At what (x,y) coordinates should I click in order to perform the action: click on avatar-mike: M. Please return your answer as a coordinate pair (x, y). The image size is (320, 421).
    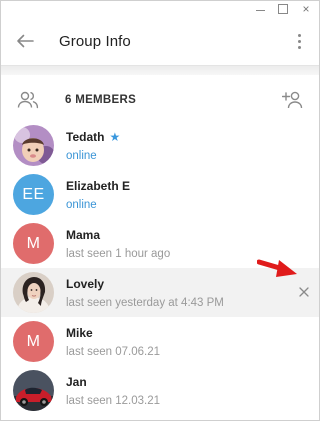
    Looking at the image, I should click on (33, 341).